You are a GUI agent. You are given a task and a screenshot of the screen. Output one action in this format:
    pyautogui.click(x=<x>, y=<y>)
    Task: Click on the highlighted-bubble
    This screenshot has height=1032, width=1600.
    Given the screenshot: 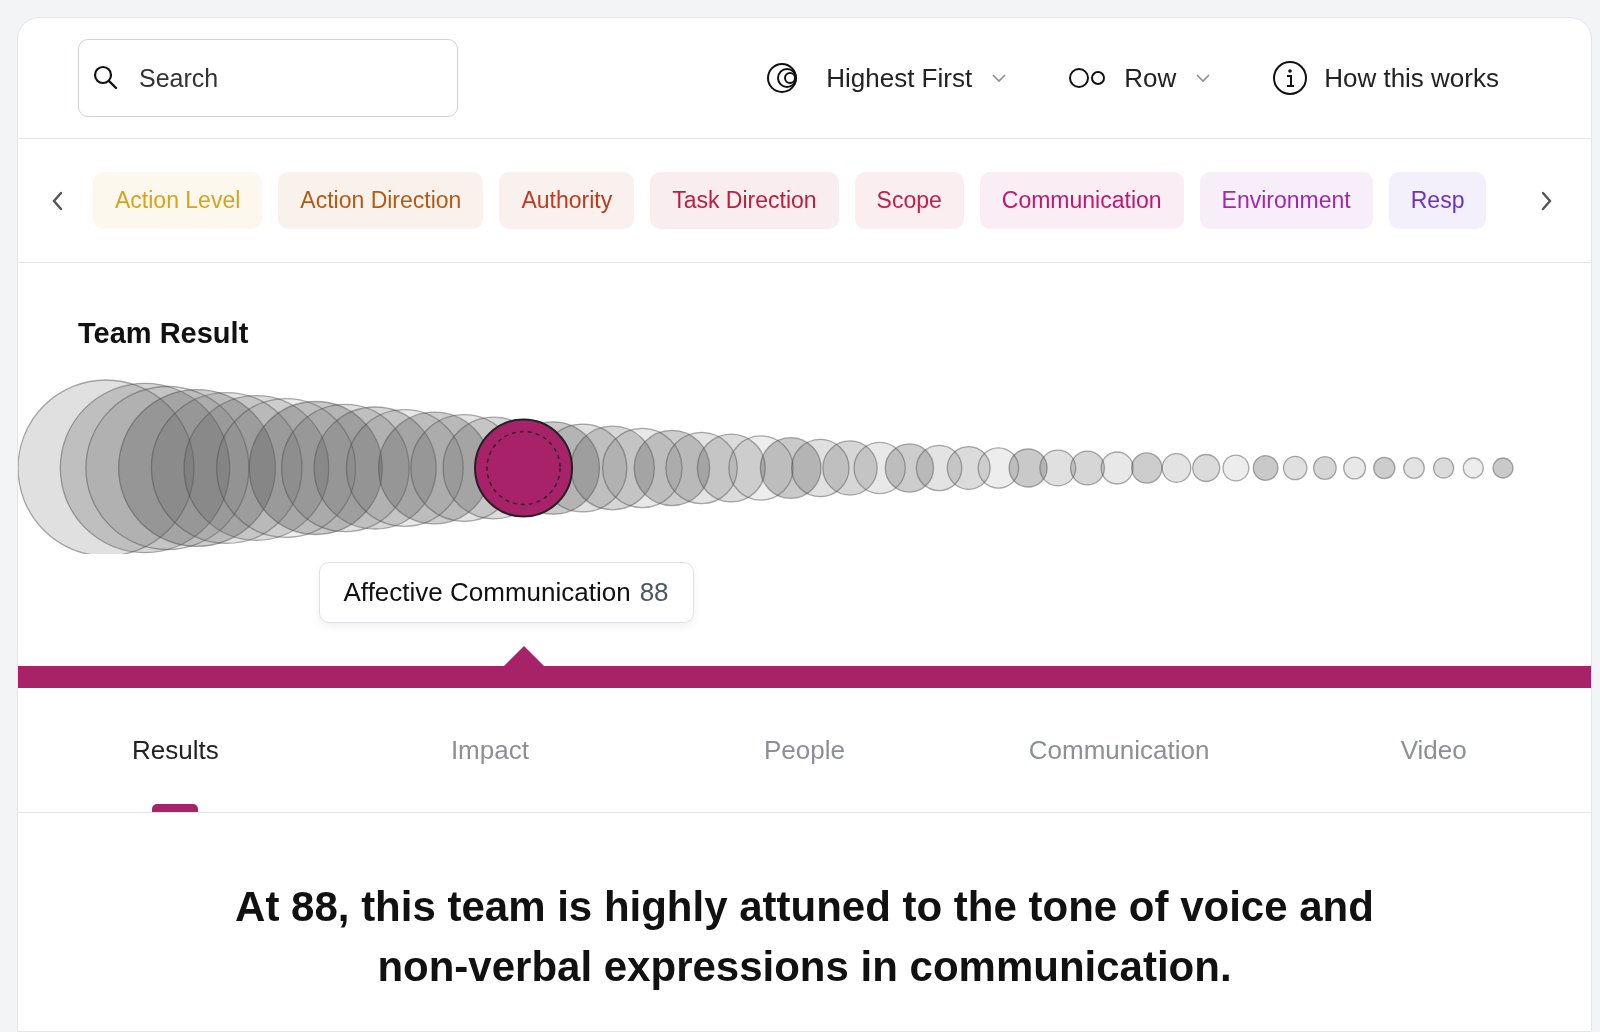 What is the action you would take?
    pyautogui.click(x=524, y=468)
    